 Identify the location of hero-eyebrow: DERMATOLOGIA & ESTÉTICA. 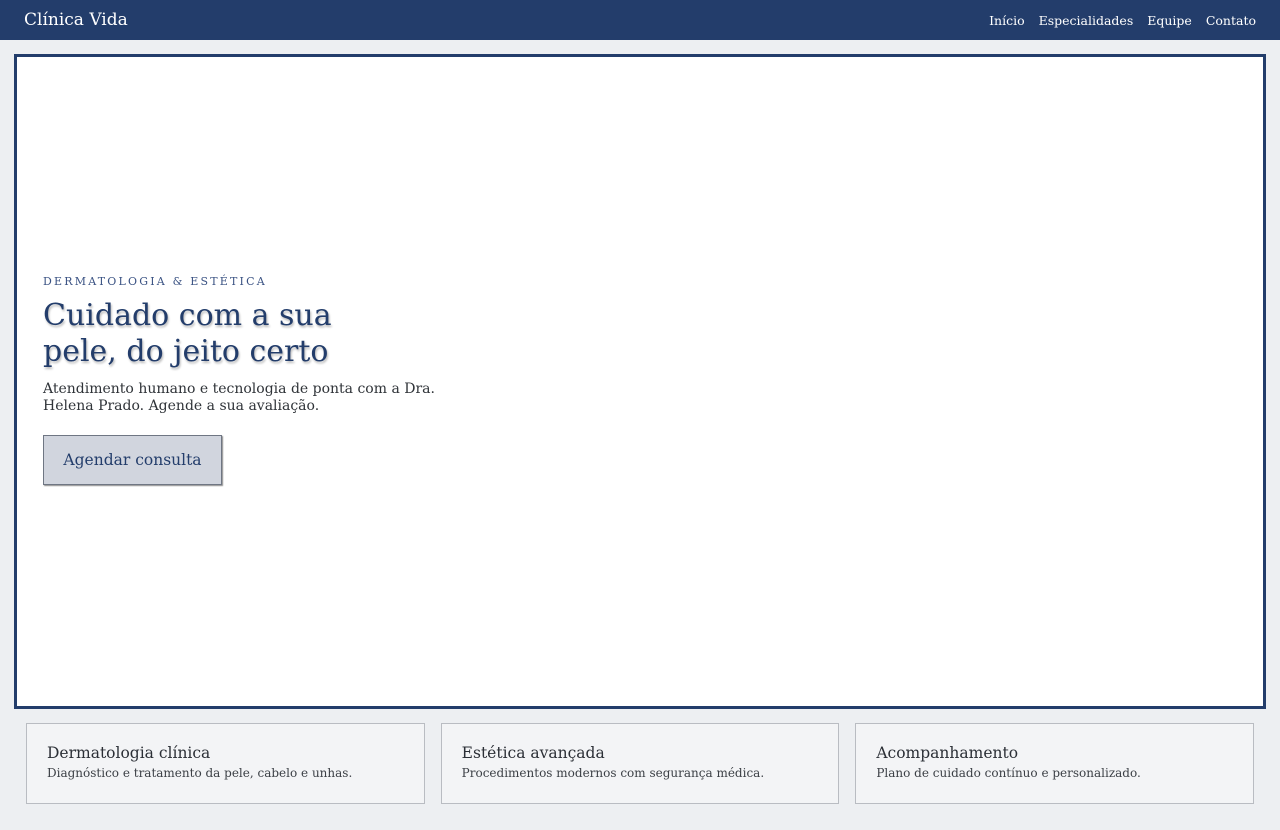
(155, 281).